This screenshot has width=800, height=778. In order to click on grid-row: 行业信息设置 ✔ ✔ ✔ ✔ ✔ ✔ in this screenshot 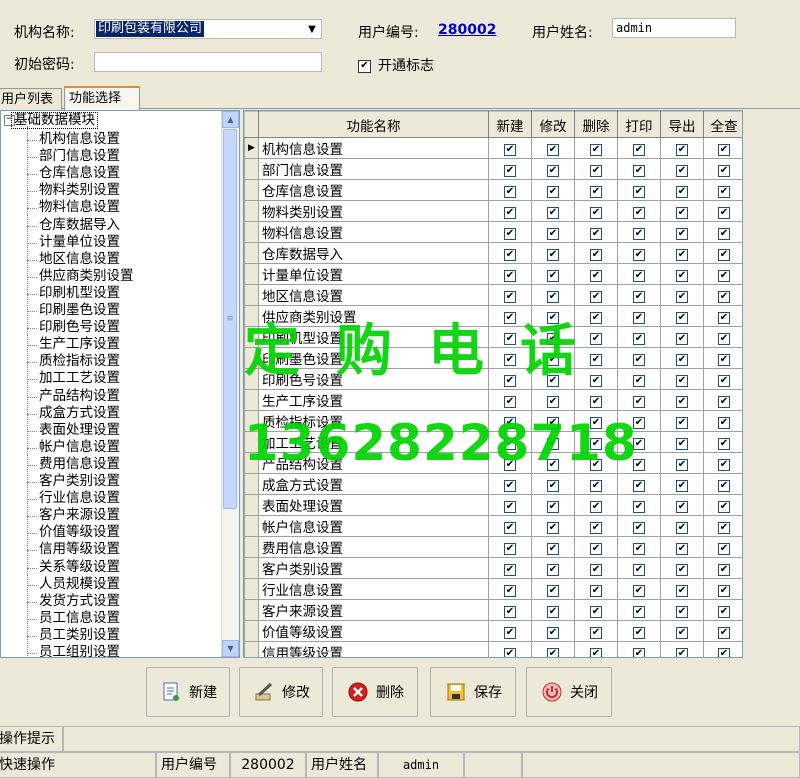, I will do `click(493, 589)`.